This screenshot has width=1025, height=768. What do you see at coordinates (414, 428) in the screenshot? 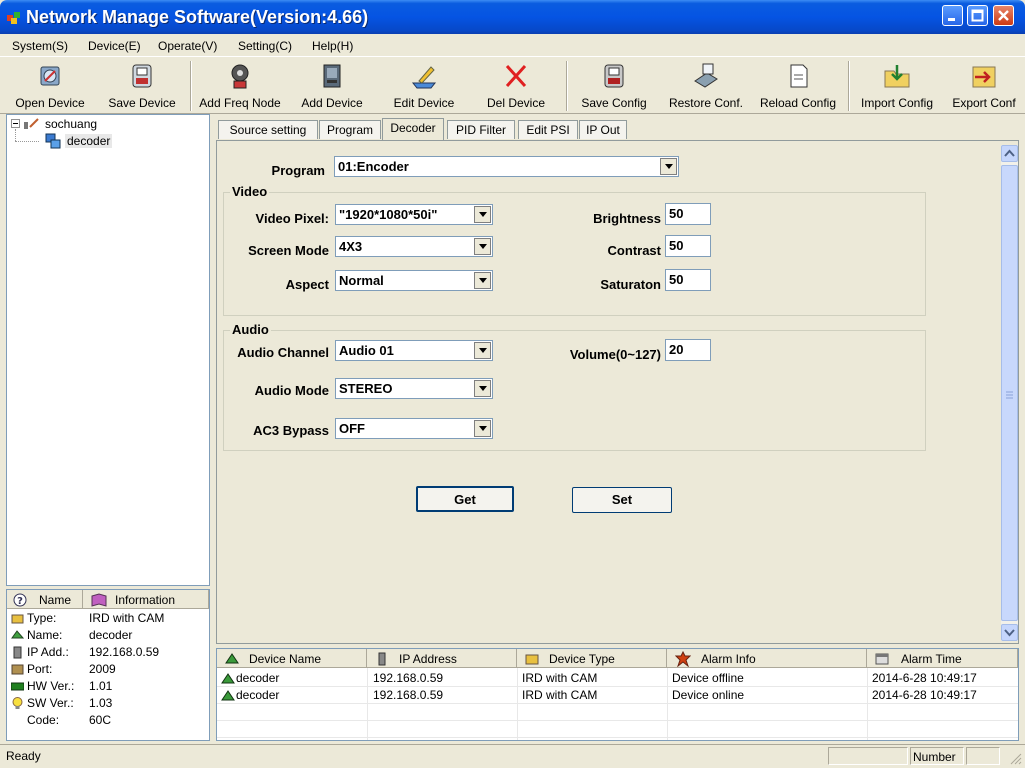
I see `ac3-bypass-select: OFF` at bounding box center [414, 428].